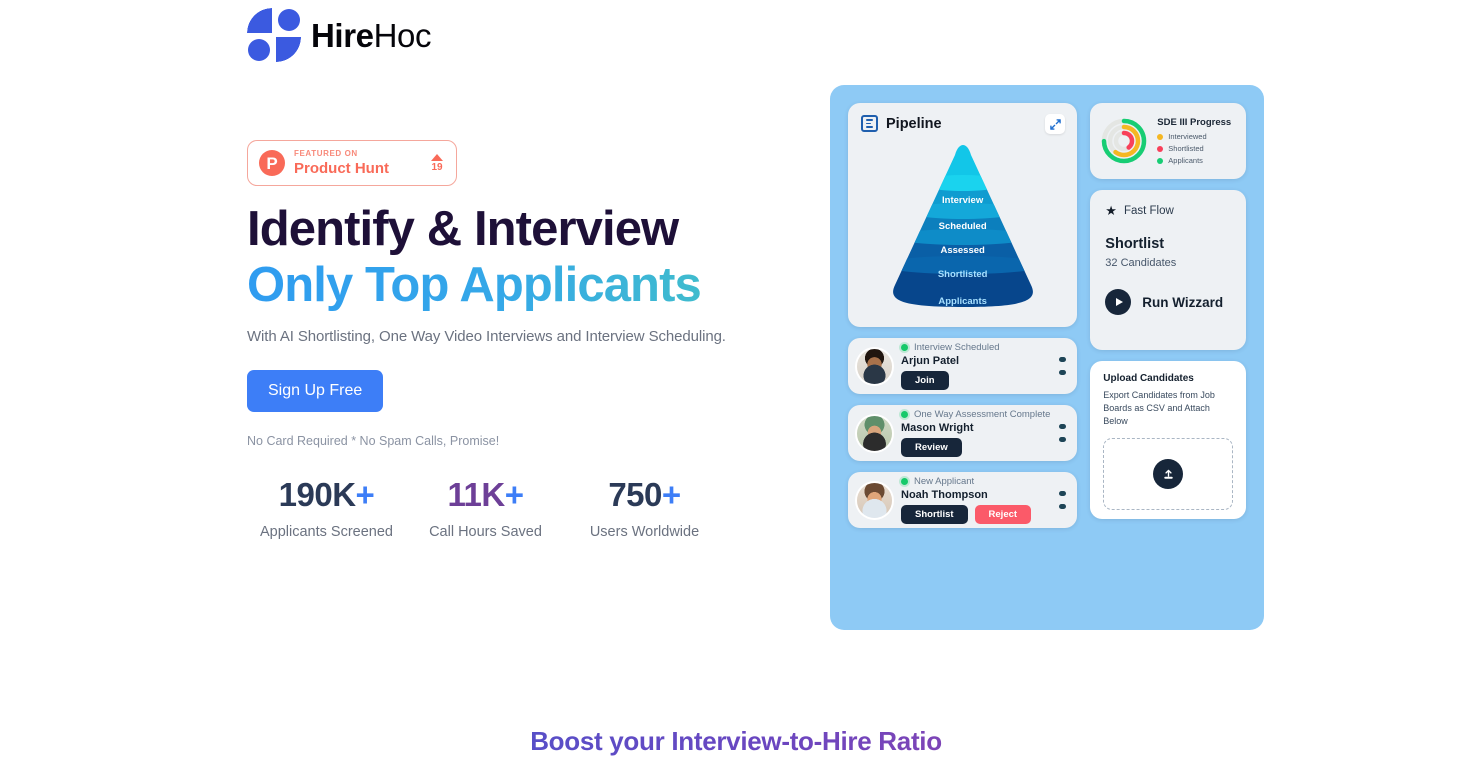 The height and width of the screenshot is (768, 1472). Describe the element at coordinates (982, 414) in the screenshot. I see `candidate-status-label: One Way Assessment Complete` at that location.